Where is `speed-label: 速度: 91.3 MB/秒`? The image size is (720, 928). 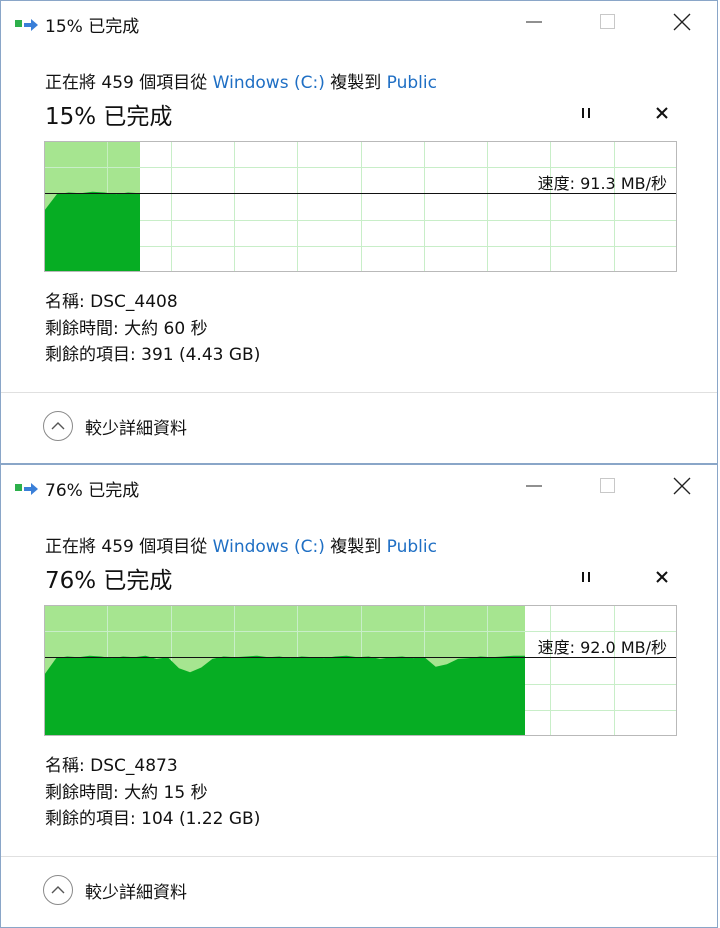
speed-label: 速度: 91.3 MB/秒 is located at coordinates (602, 183).